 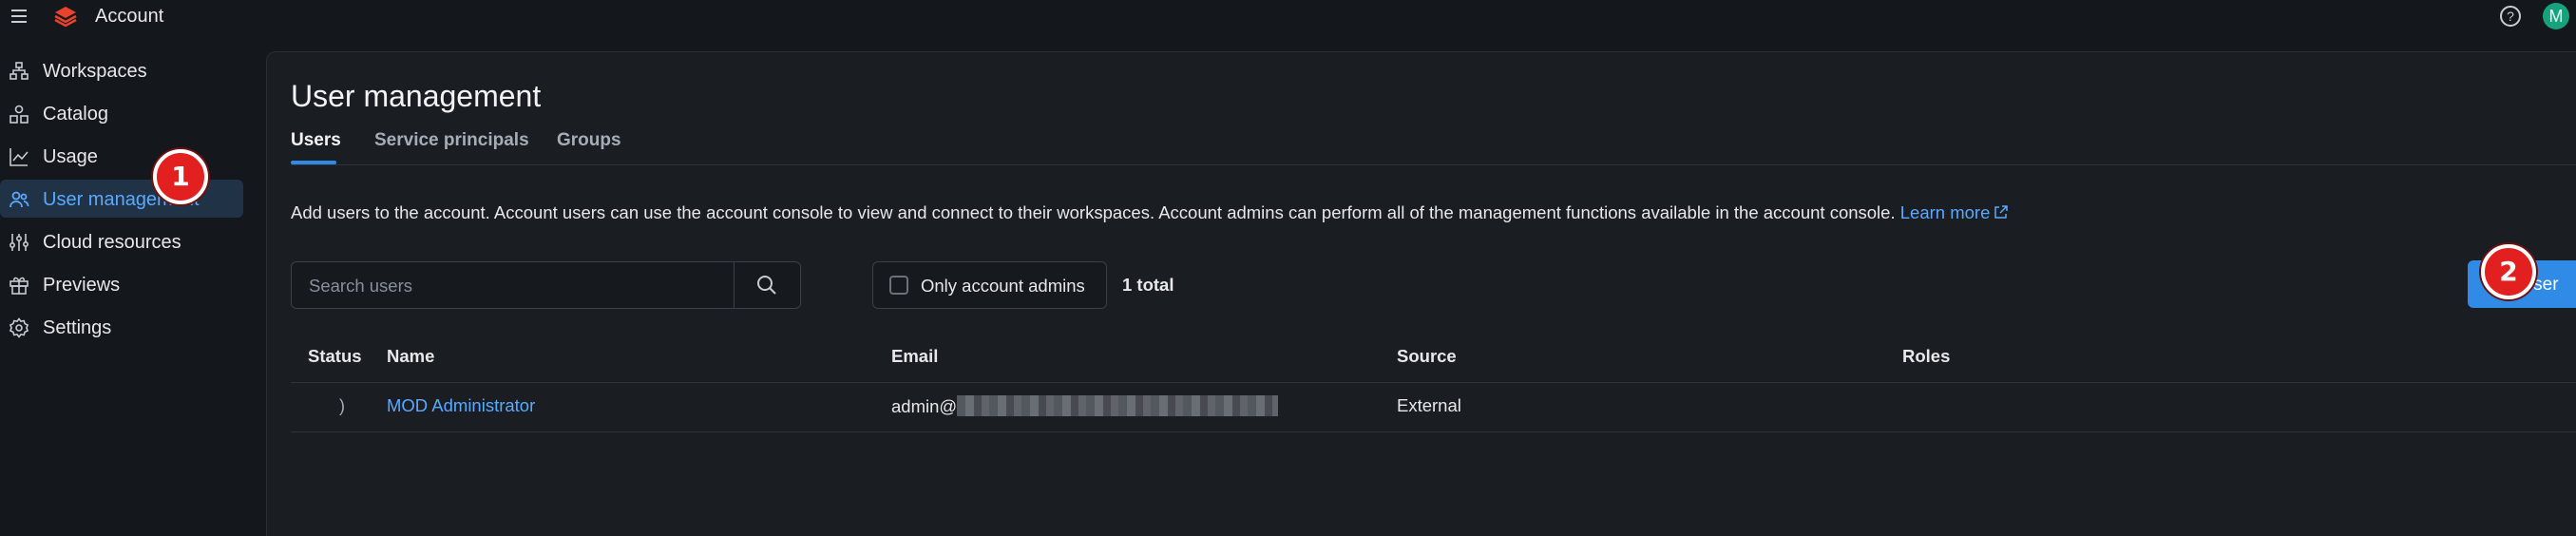 I want to click on sidebar-item-cloud-resources: Cloud resources, so click(x=121, y=241).